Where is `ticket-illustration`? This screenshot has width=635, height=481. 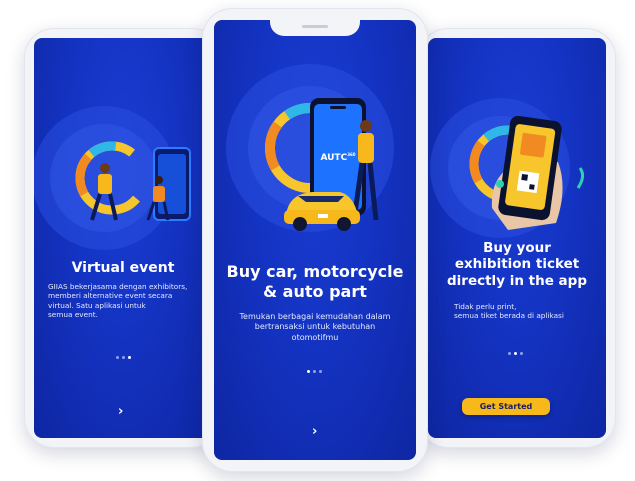
ticket-illustration is located at coordinates (507, 168).